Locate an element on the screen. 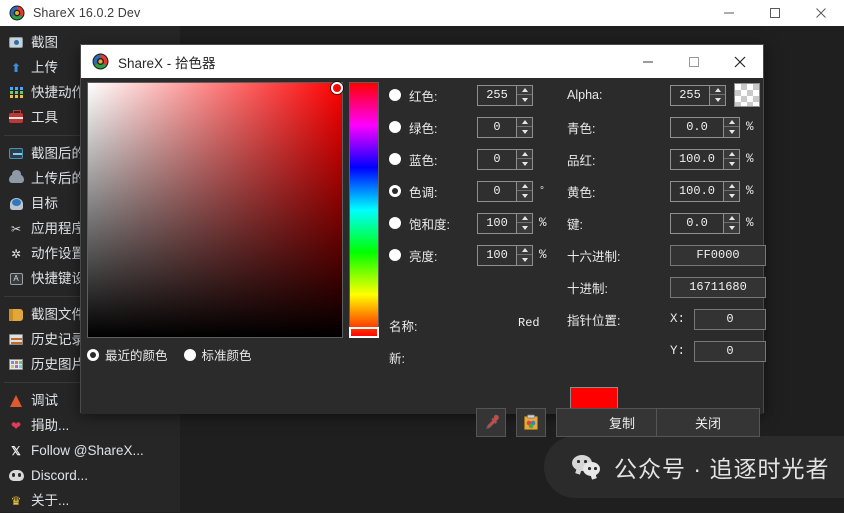  field-row-key: 键: 0.0 % is located at coordinates (660, 223).